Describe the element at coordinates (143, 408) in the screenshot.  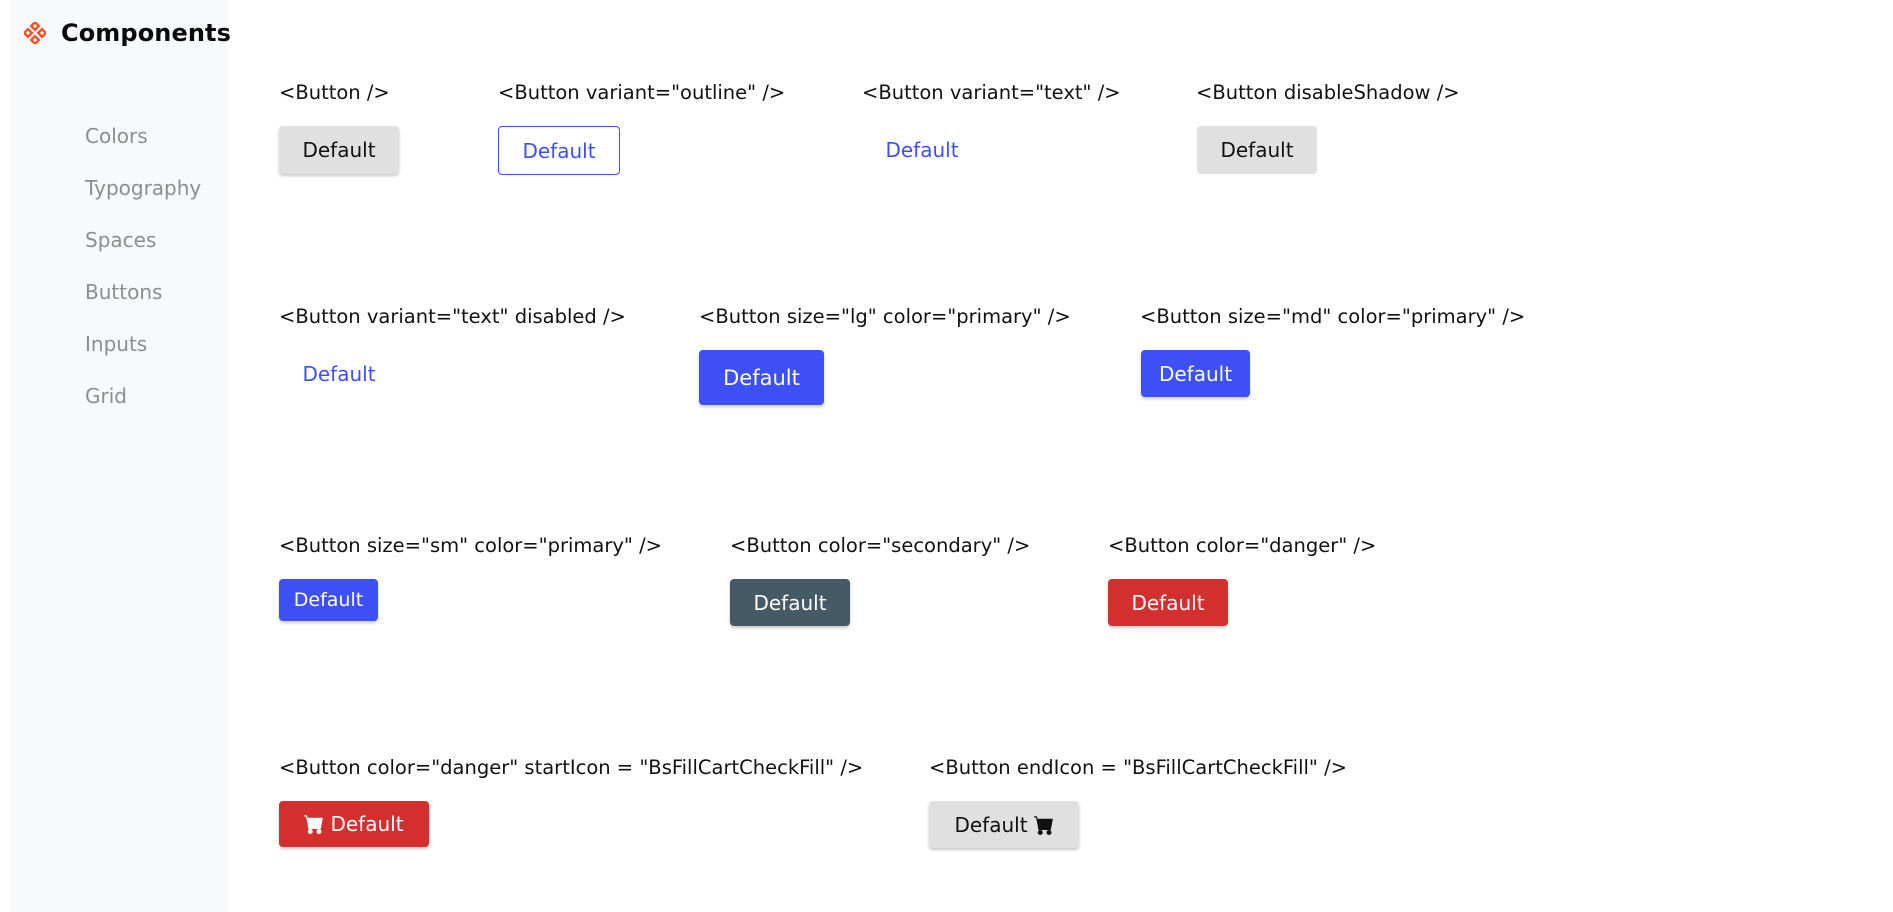
I see `sidebar-item-grid: Grid` at that location.